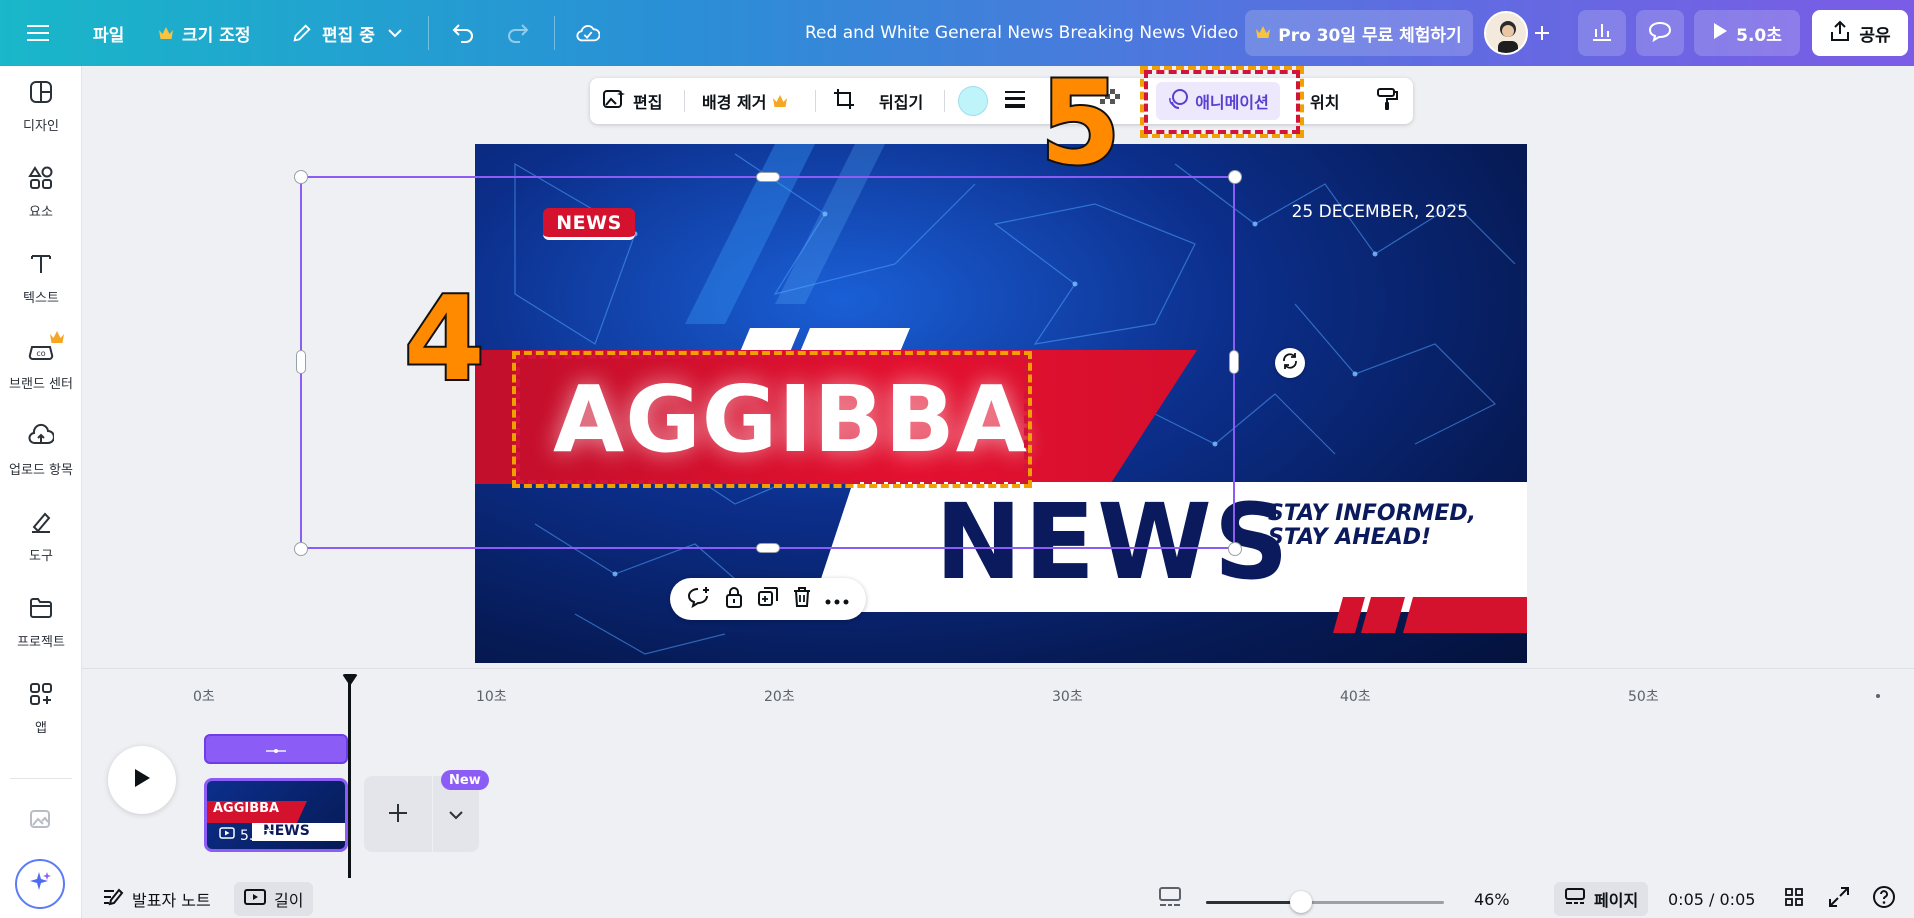 Image resolution: width=1914 pixels, height=918 pixels. What do you see at coordinates (1839, 899) in the screenshot?
I see `fullscreen-button` at bounding box center [1839, 899].